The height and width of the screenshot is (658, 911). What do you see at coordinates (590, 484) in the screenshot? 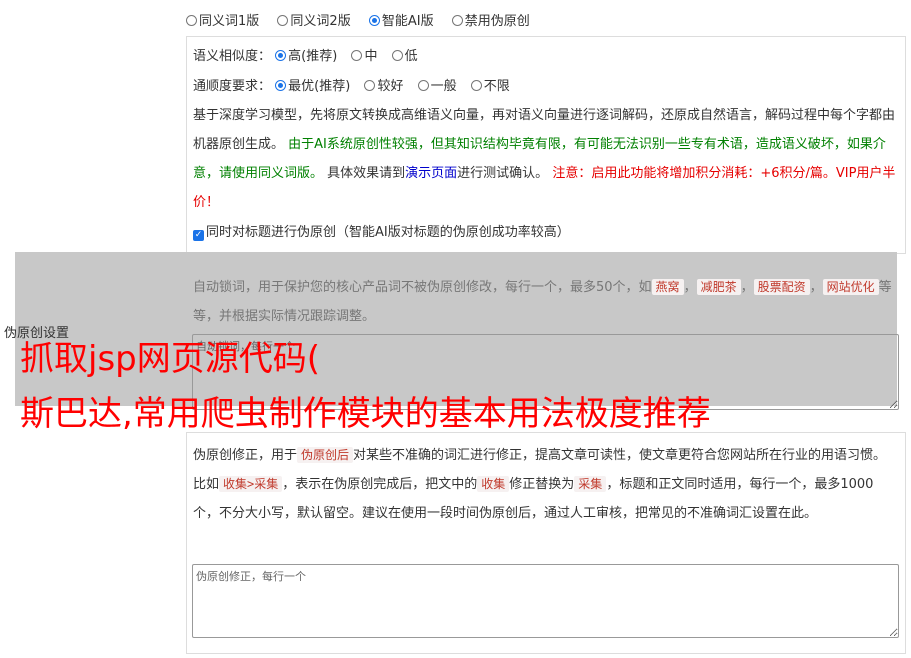
I see `example-tag: 采集` at bounding box center [590, 484].